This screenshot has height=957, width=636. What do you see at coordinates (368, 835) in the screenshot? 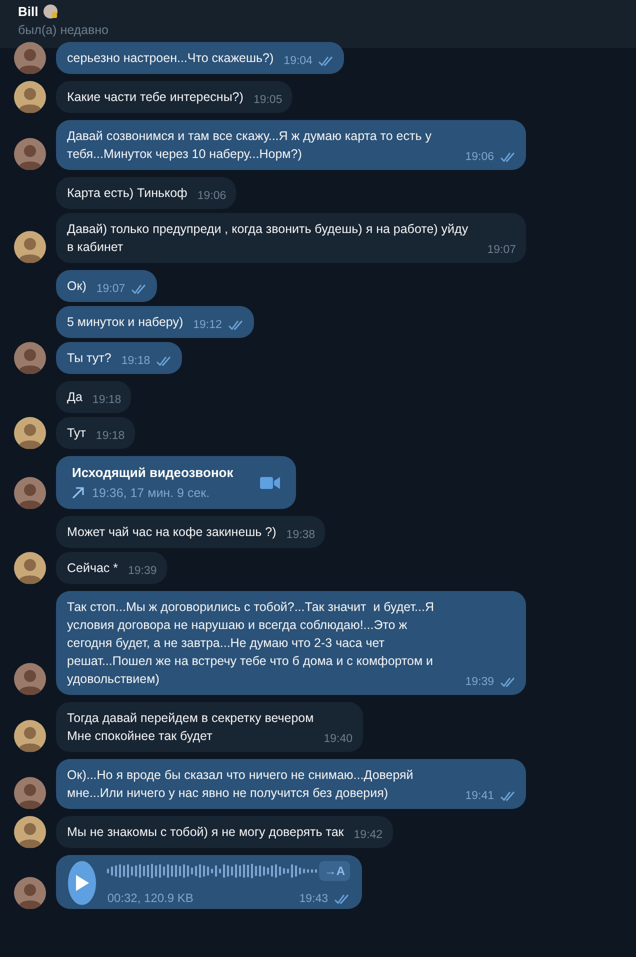
I see `message-time: 19:42` at bounding box center [368, 835].